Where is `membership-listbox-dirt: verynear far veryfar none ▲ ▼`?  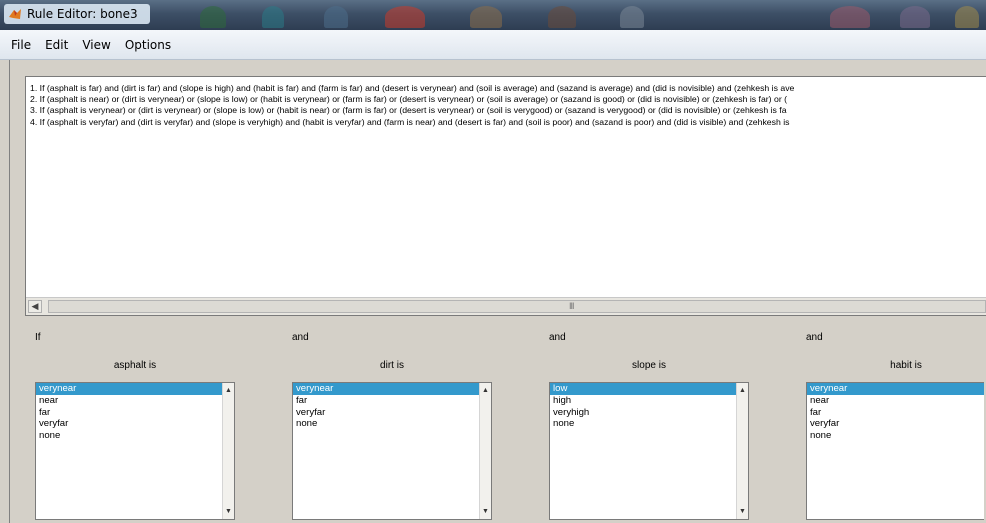
membership-listbox-dirt: verynear far veryfar none ▲ ▼ is located at coordinates (392, 451).